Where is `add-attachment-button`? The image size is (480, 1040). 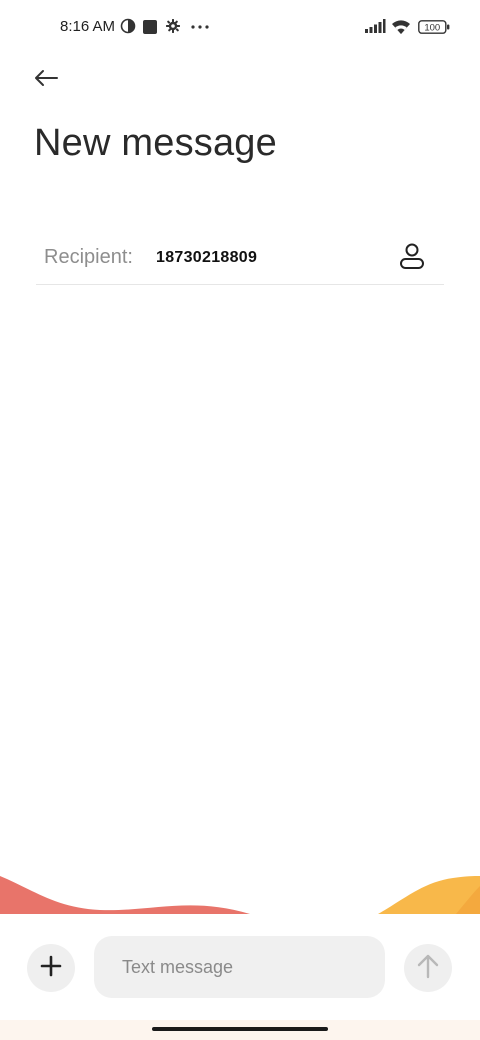
add-attachment-button is located at coordinates (51, 968).